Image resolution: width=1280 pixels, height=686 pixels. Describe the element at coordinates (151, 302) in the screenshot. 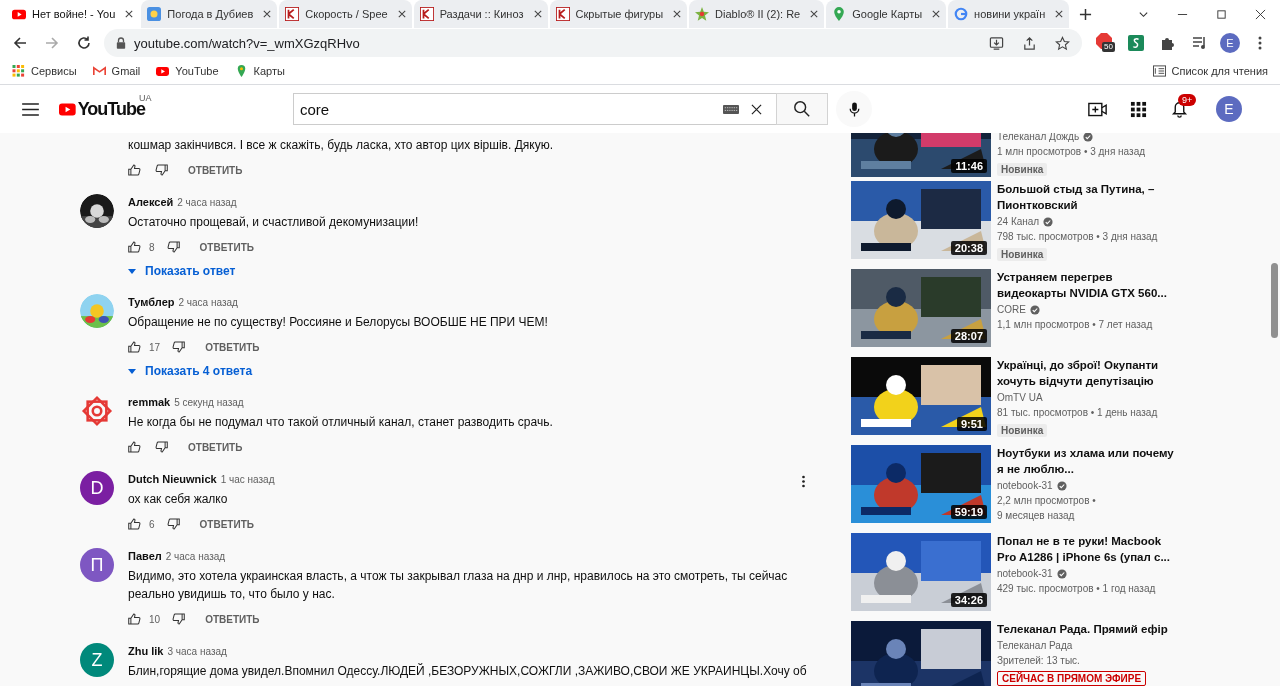

I see `comment-author: Тумблер` at that location.